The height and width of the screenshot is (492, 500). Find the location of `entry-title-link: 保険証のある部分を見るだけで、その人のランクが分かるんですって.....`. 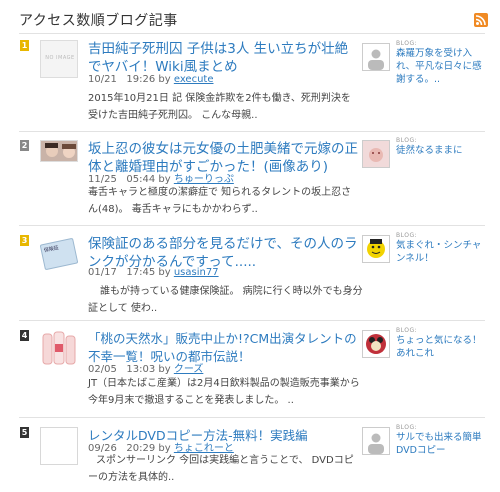

entry-title-link: 保険証のある部分を見るだけで、その人のランクが分かるんですって..... is located at coordinates (224, 253).